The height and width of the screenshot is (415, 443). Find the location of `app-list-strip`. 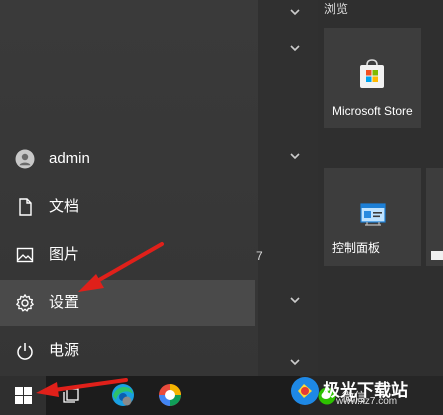

app-list-strip is located at coordinates (288, 188).